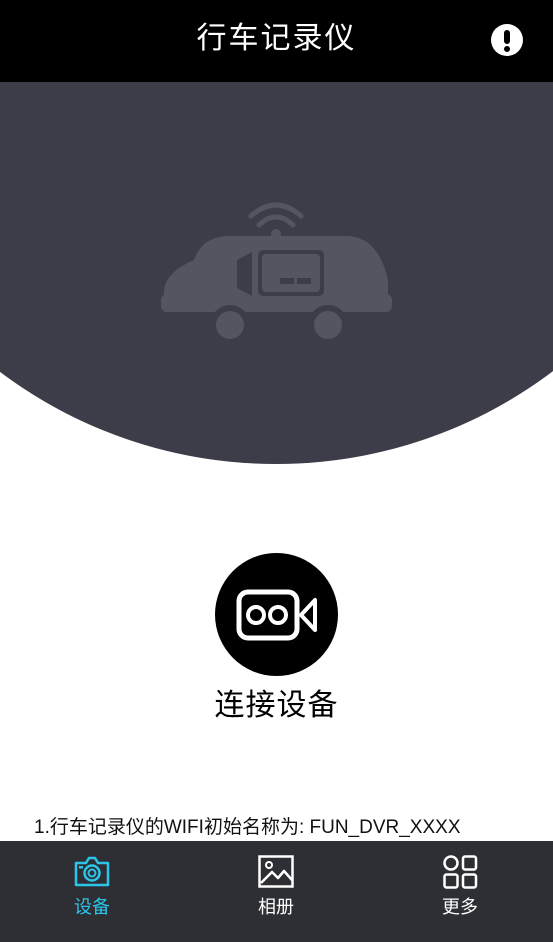  What do you see at coordinates (276, 871) in the screenshot?
I see `image-icon` at bounding box center [276, 871].